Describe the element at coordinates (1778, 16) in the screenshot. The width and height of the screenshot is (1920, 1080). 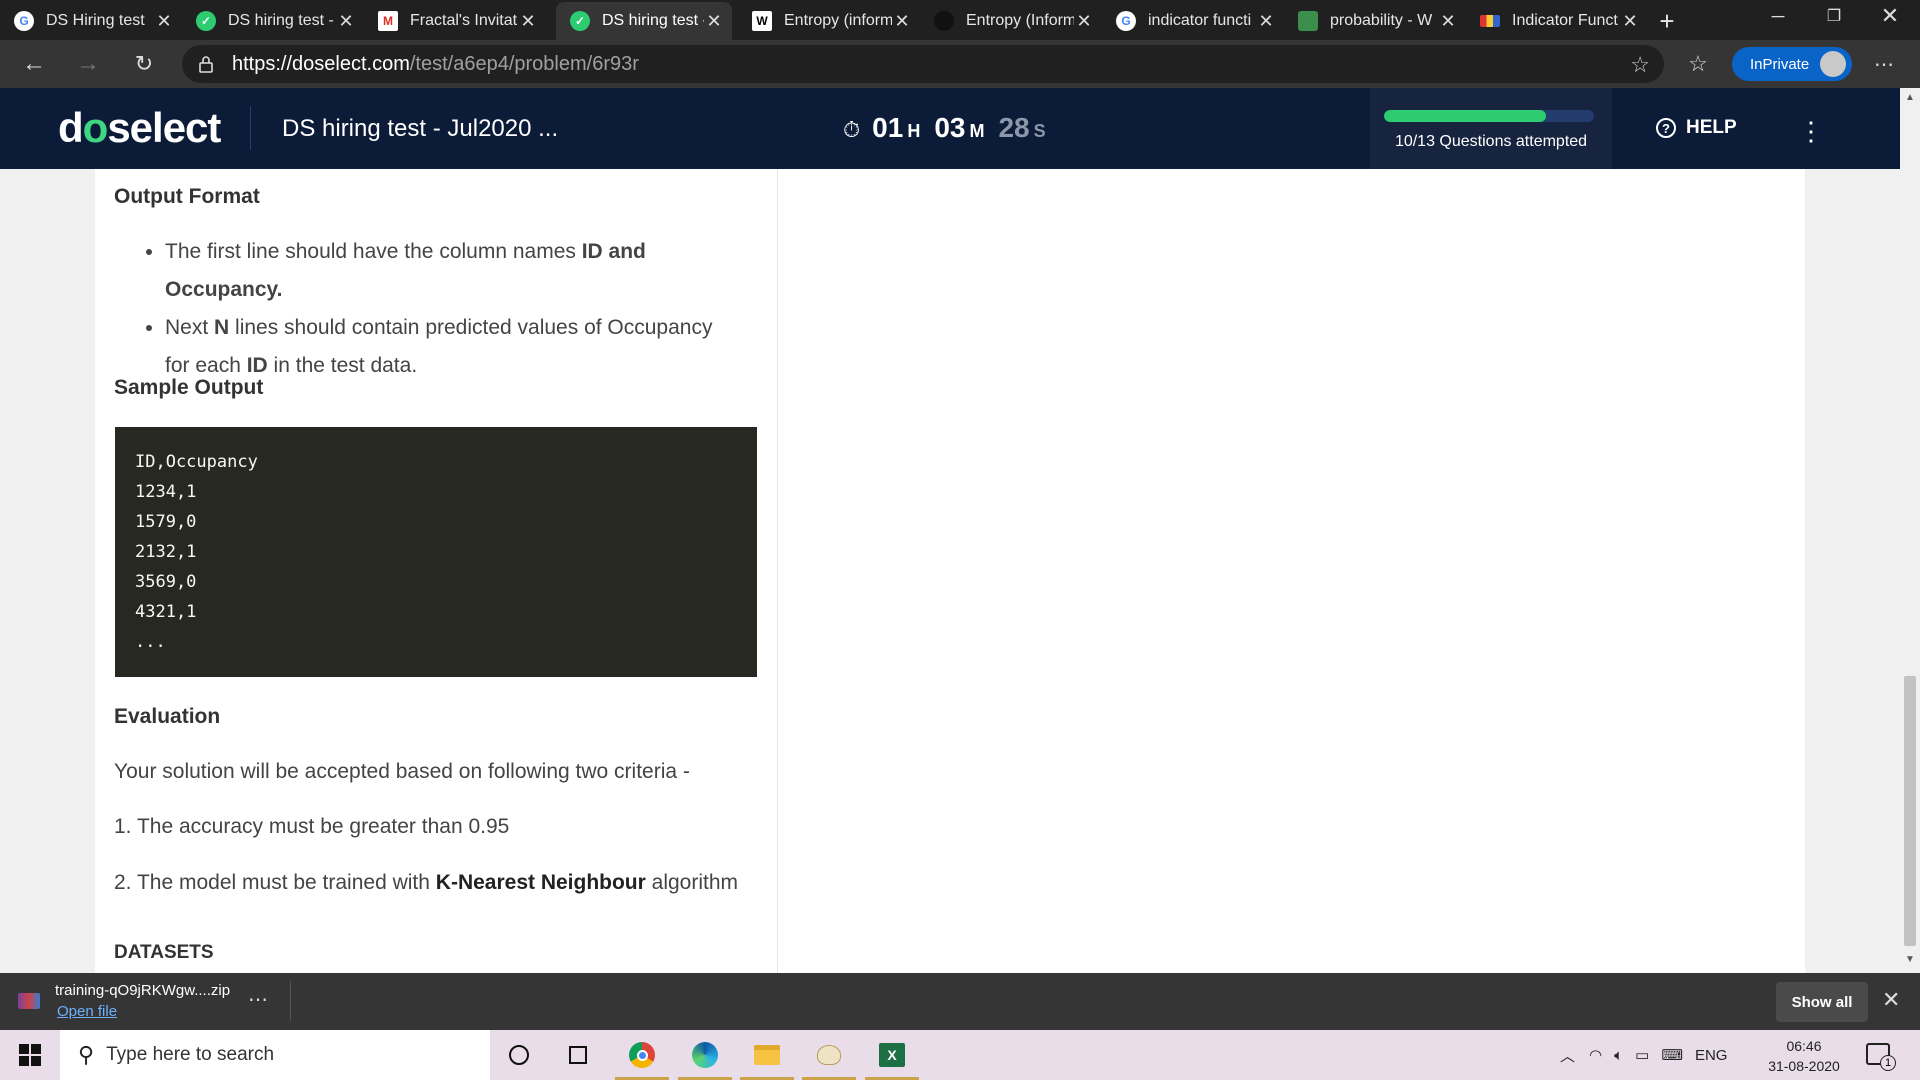
I see `minimize-icon: ─` at that location.